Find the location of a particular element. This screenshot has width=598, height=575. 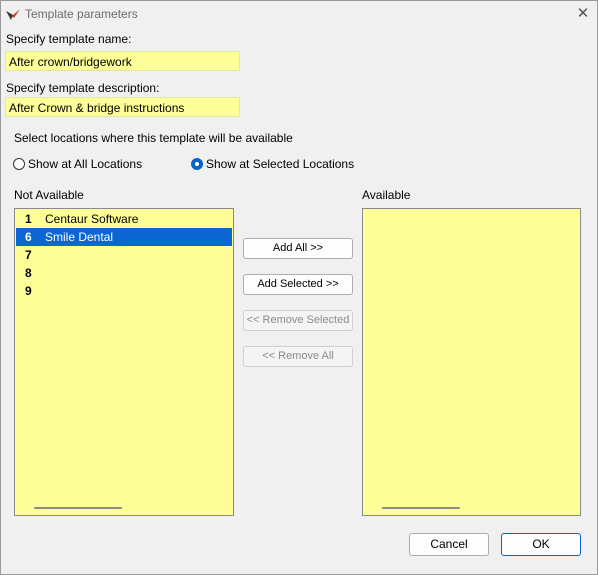

list-item: 6 Smile Dental is located at coordinates (124, 237).